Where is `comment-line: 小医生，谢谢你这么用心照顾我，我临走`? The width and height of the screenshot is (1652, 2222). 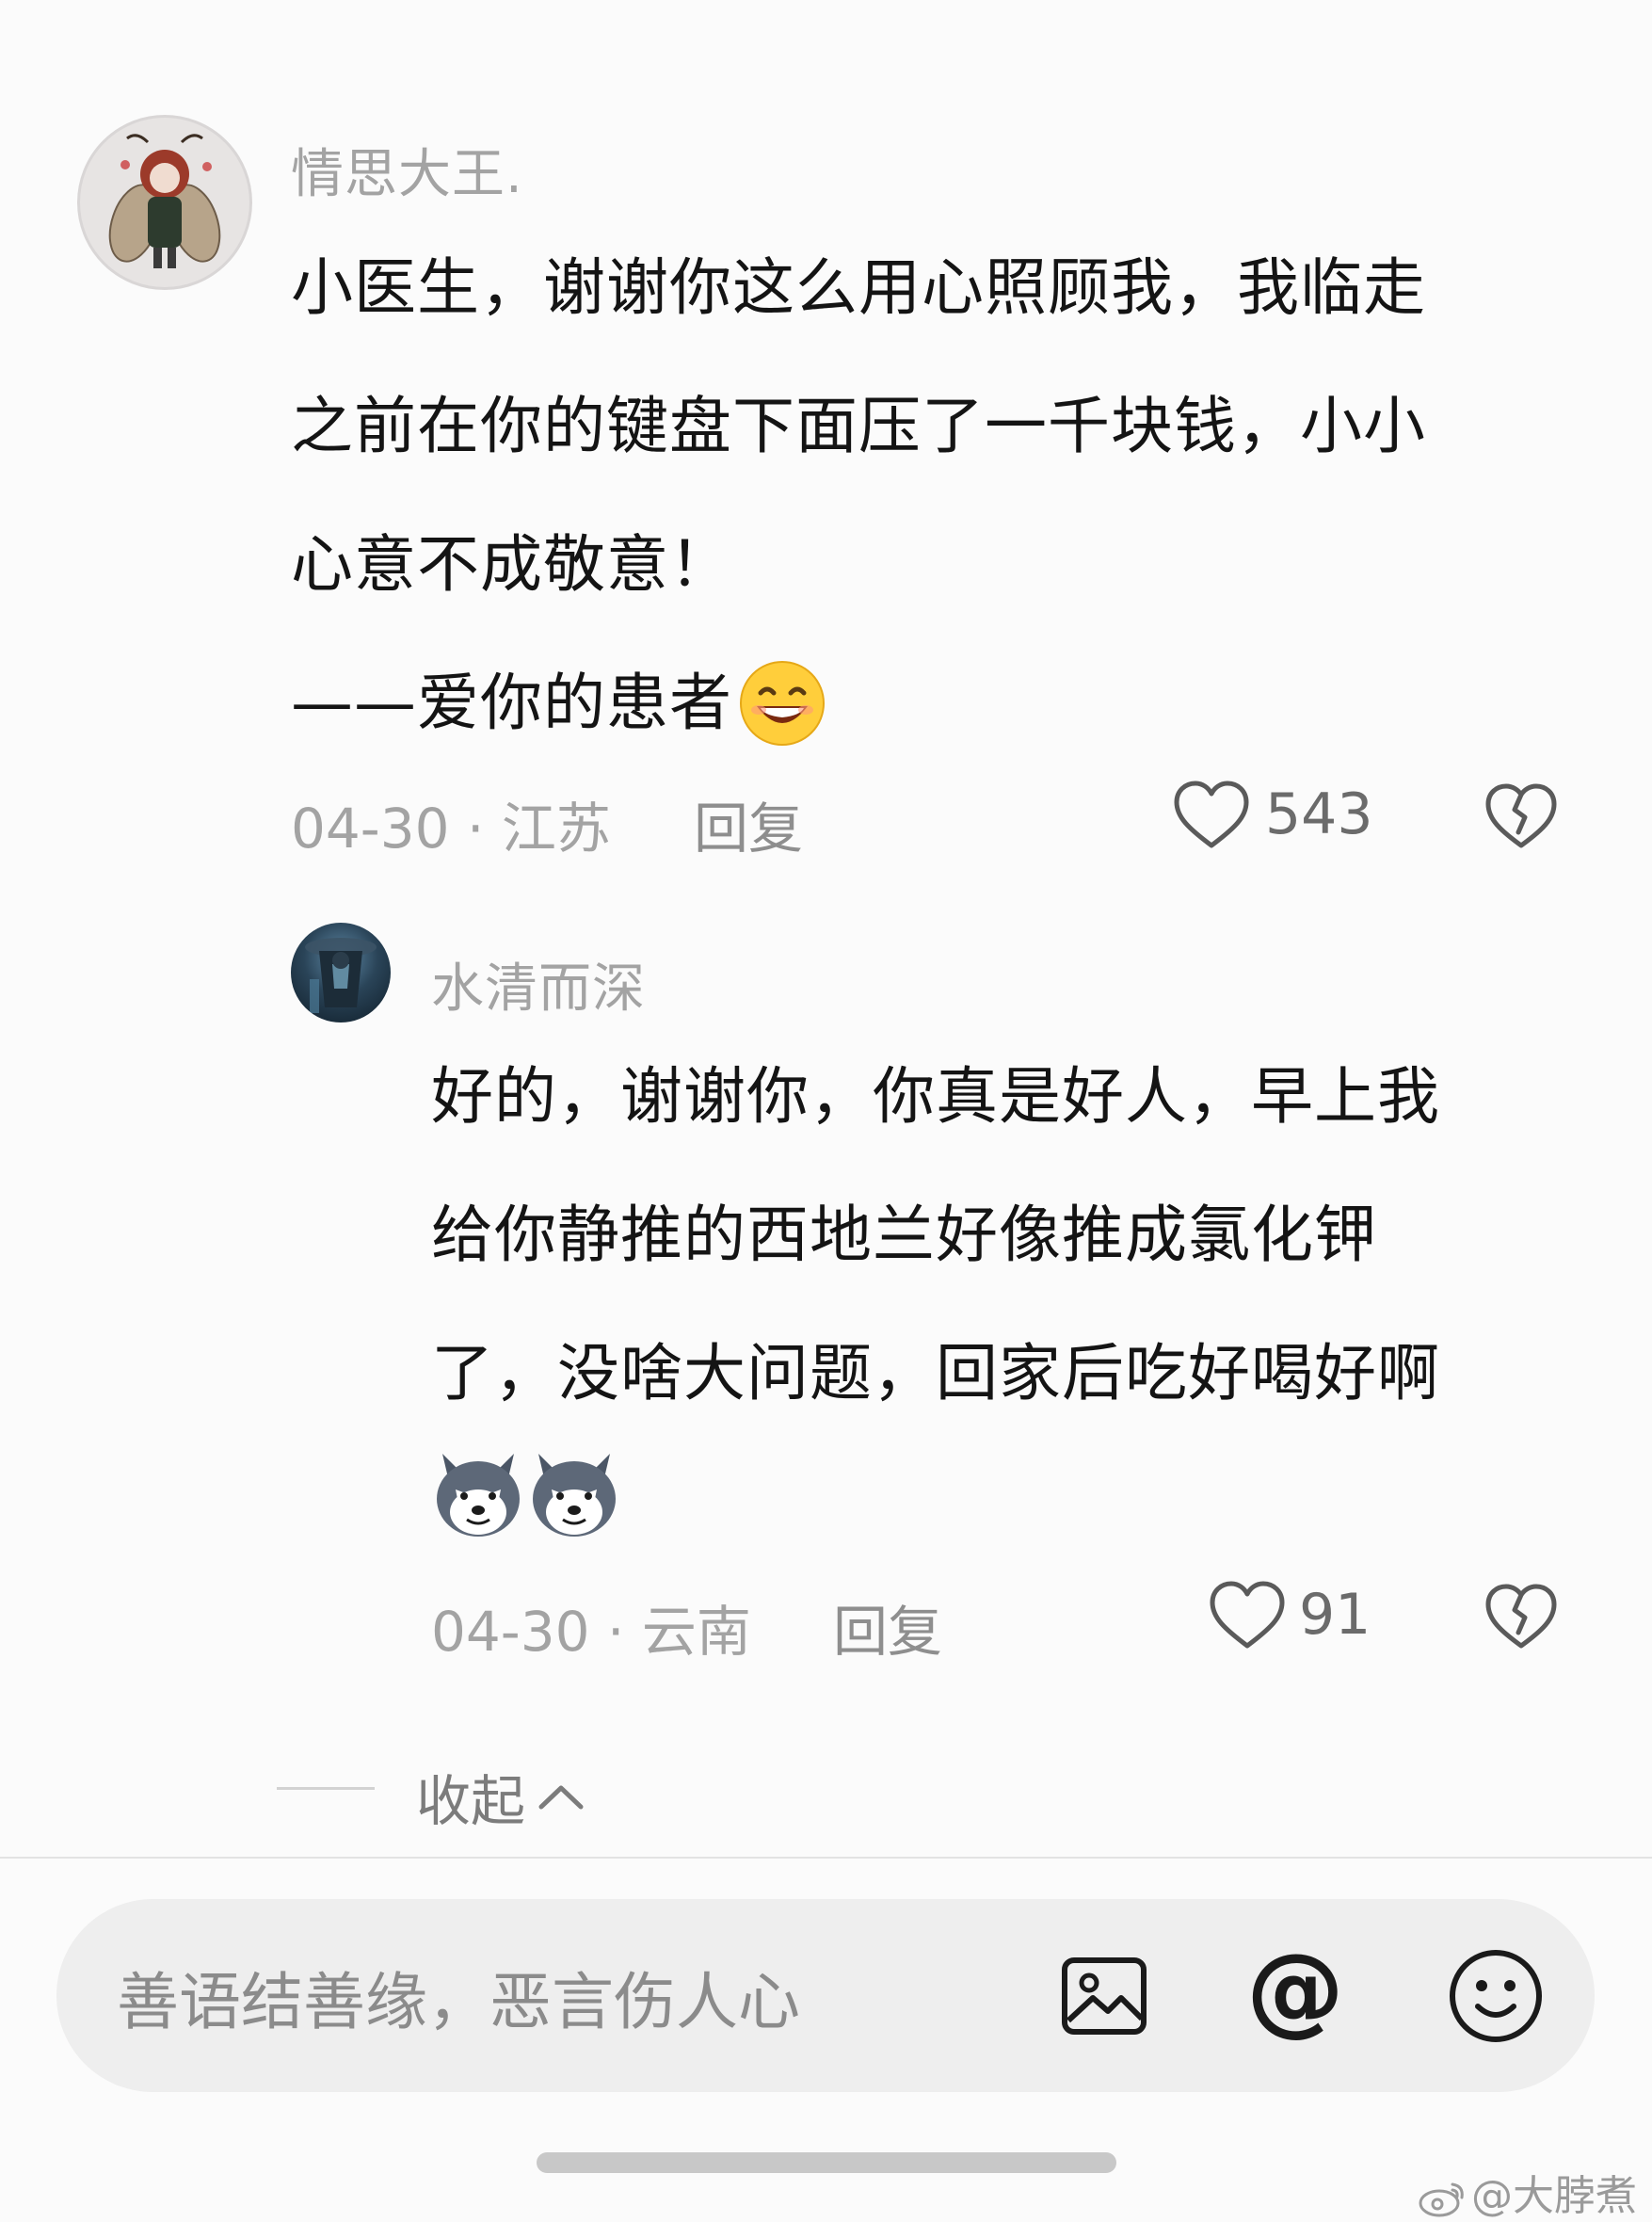
comment-line: 小医生，谢谢你这么用心照顾我，我临走 is located at coordinates (858, 287).